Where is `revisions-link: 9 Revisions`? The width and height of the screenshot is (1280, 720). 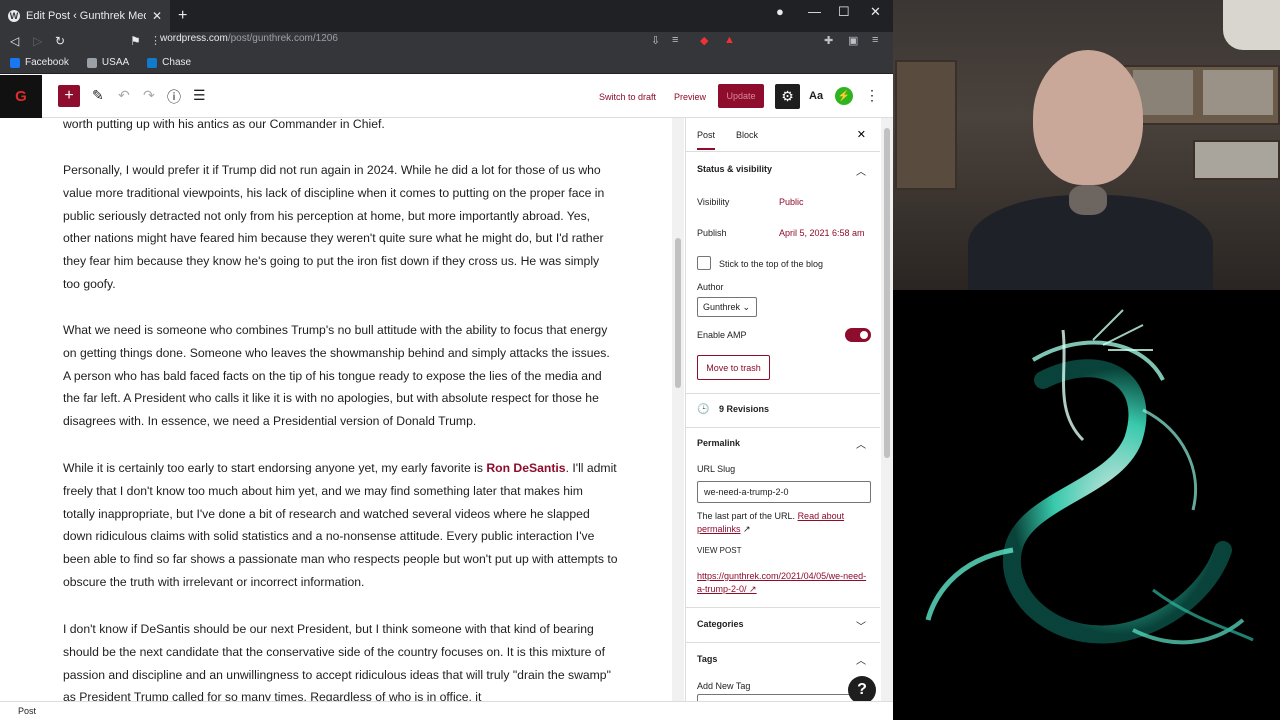
revisions-link: 9 Revisions is located at coordinates (744, 409).